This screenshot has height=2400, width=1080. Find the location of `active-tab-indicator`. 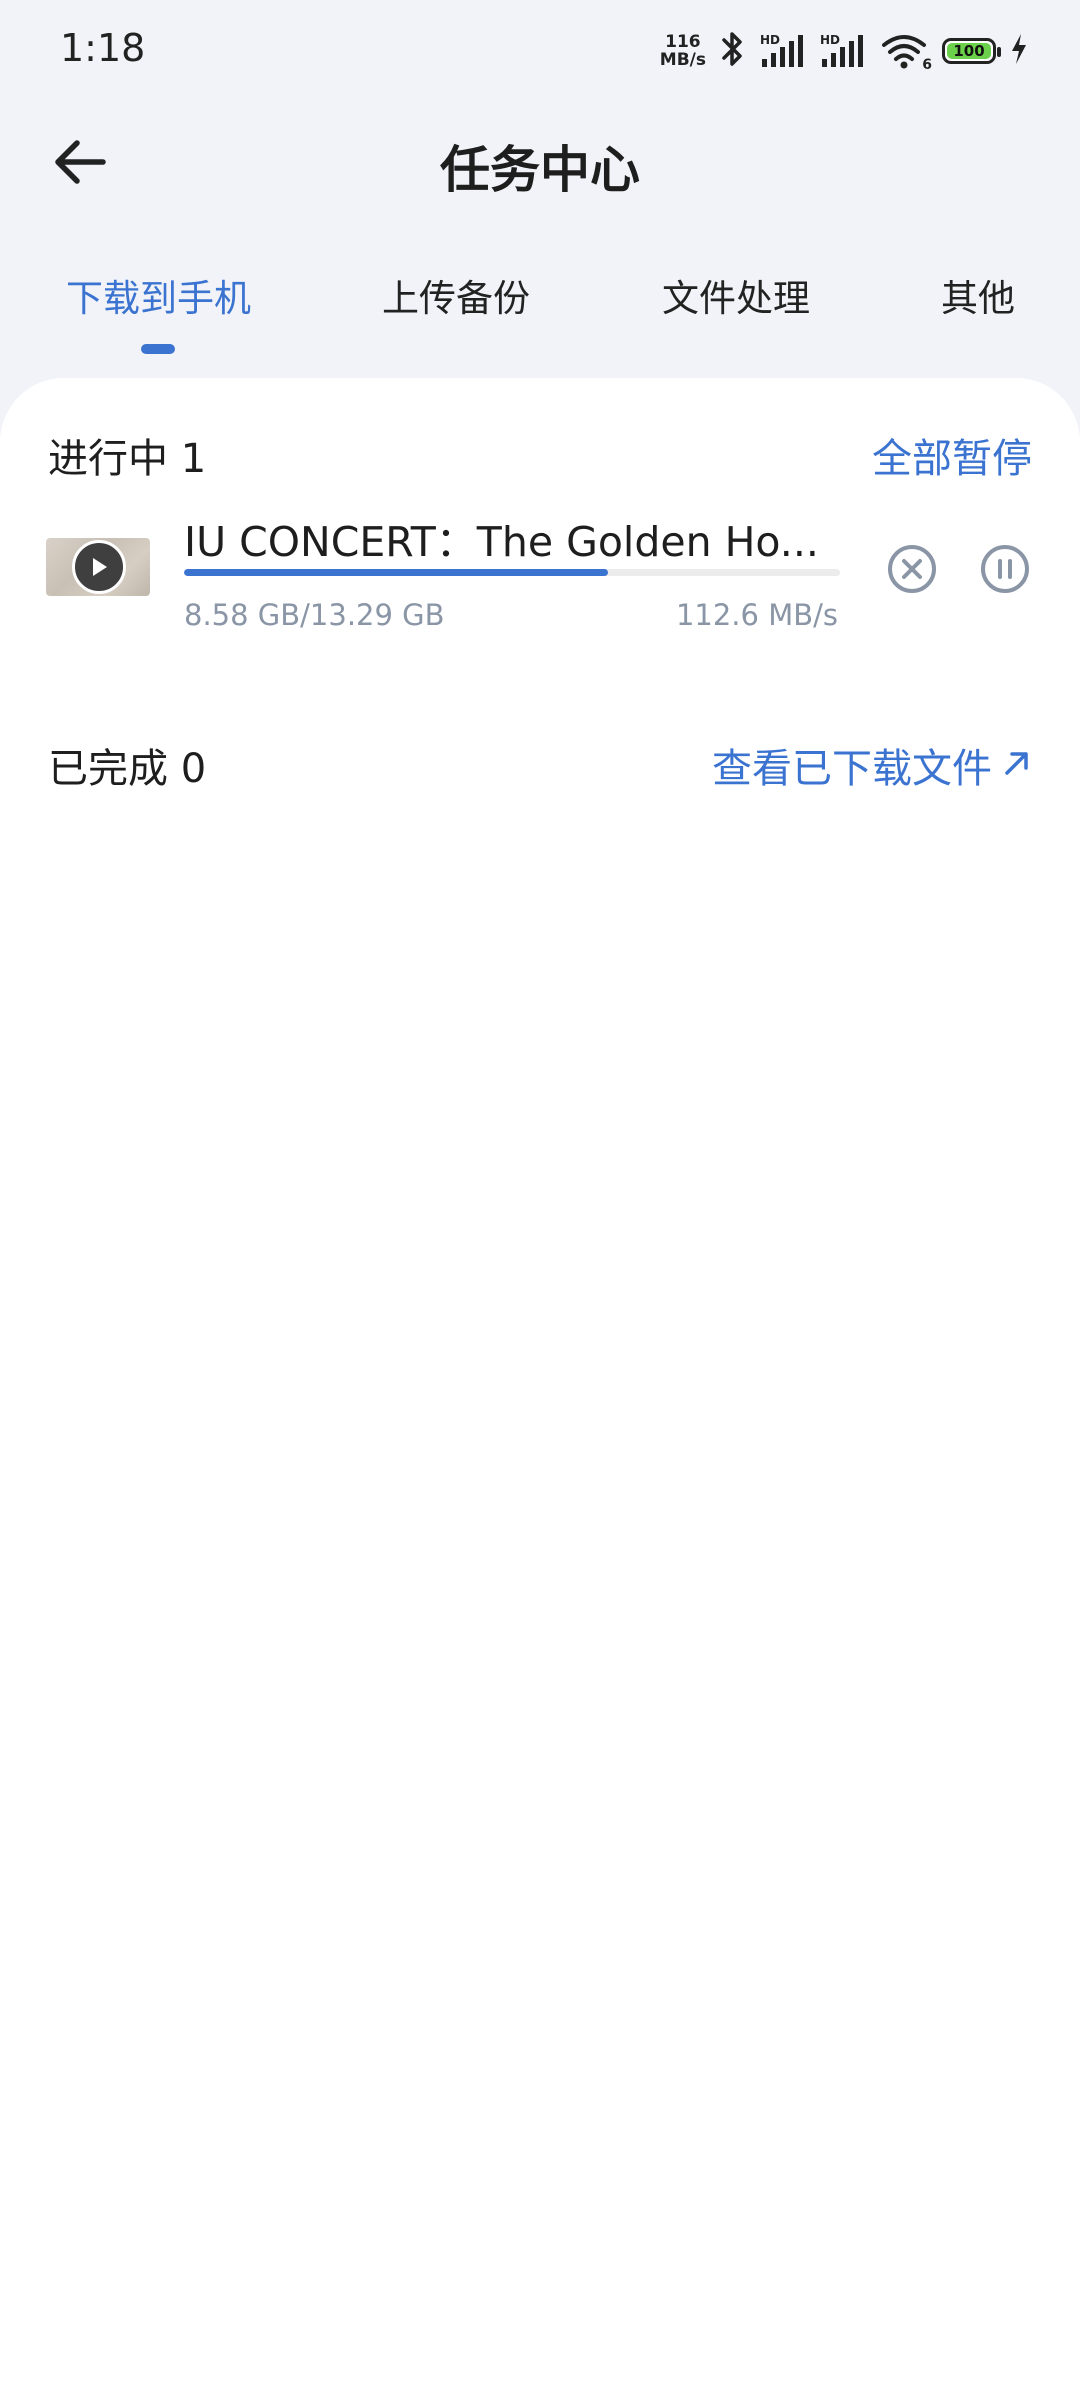

active-tab-indicator is located at coordinates (158, 349).